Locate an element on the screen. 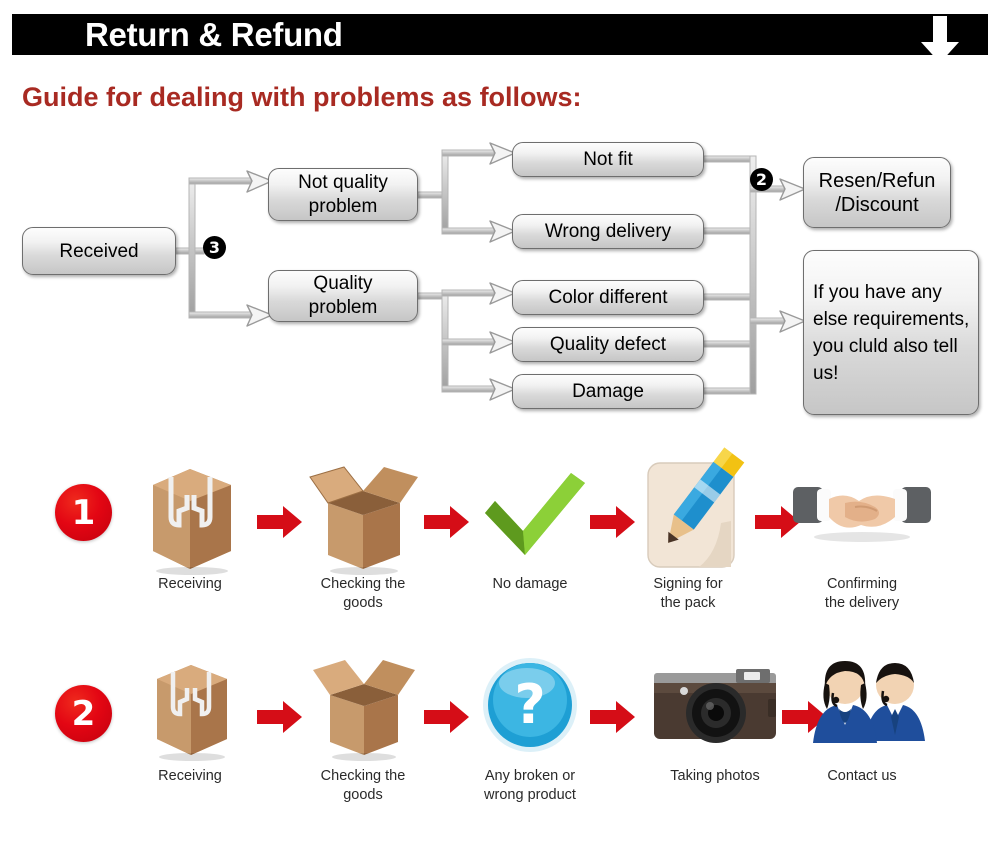  down-arrow-icon is located at coordinates (940, 40).